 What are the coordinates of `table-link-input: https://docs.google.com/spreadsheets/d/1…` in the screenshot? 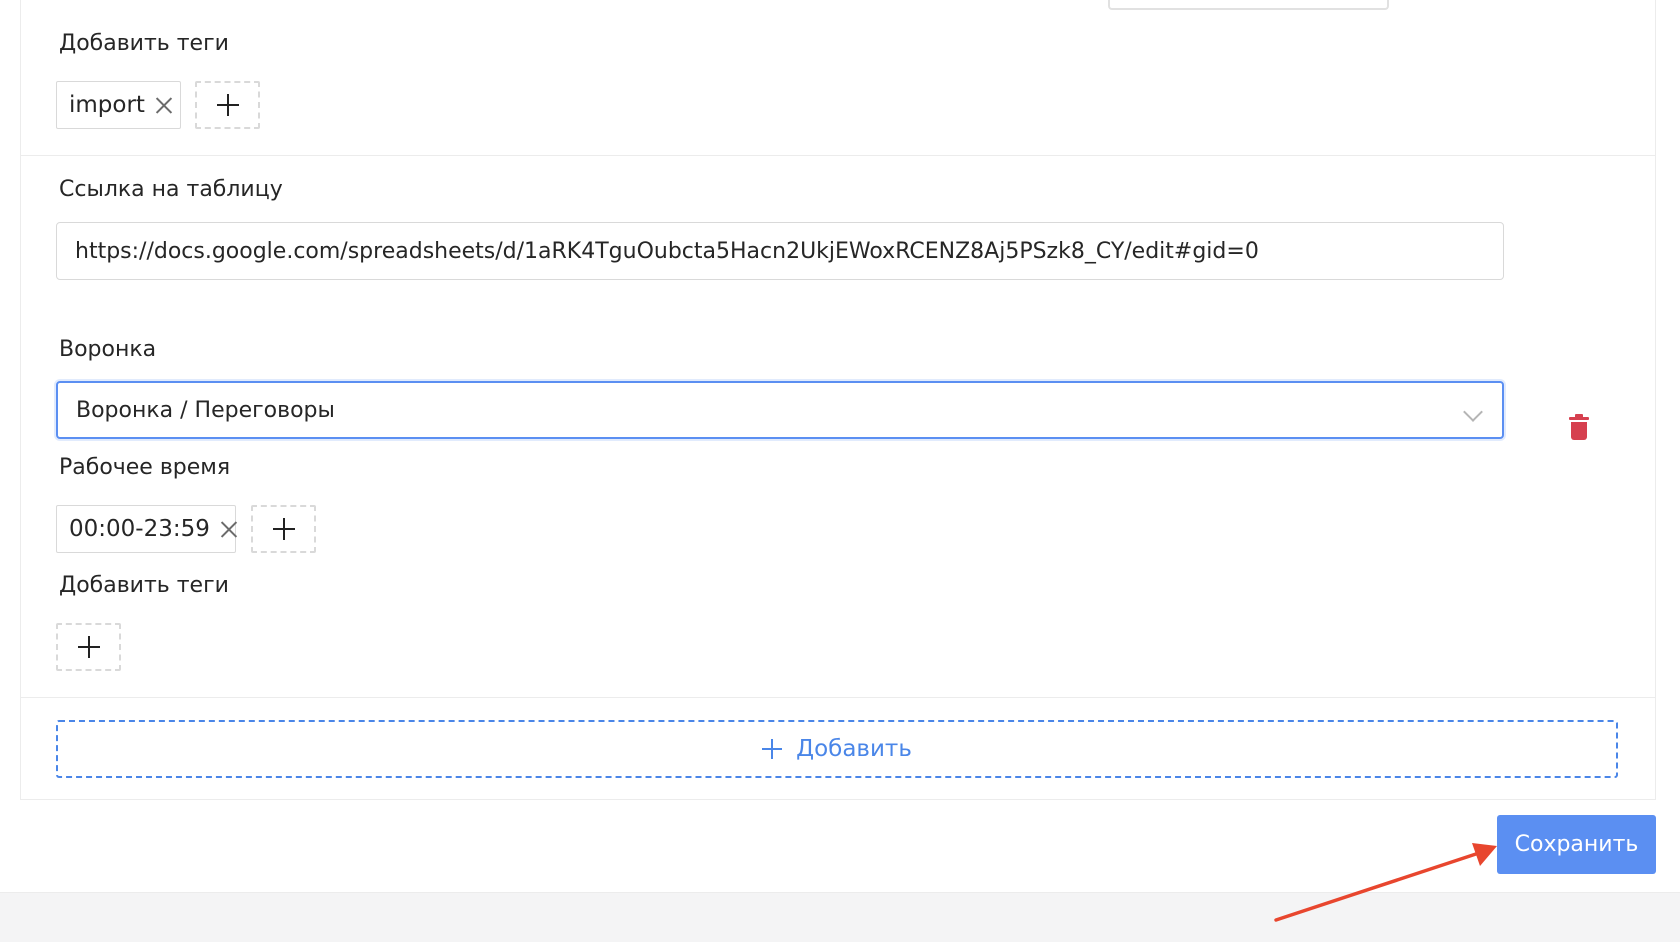 It's located at (780, 251).